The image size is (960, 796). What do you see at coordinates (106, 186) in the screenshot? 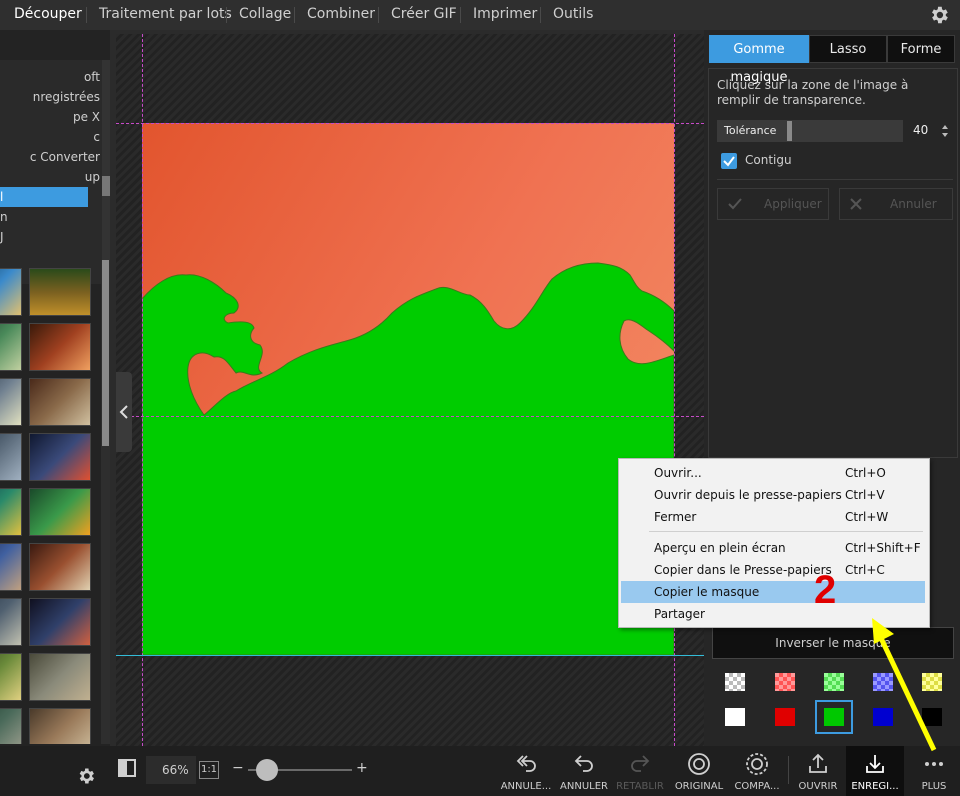
I see `list-scrollbar-thumb` at bounding box center [106, 186].